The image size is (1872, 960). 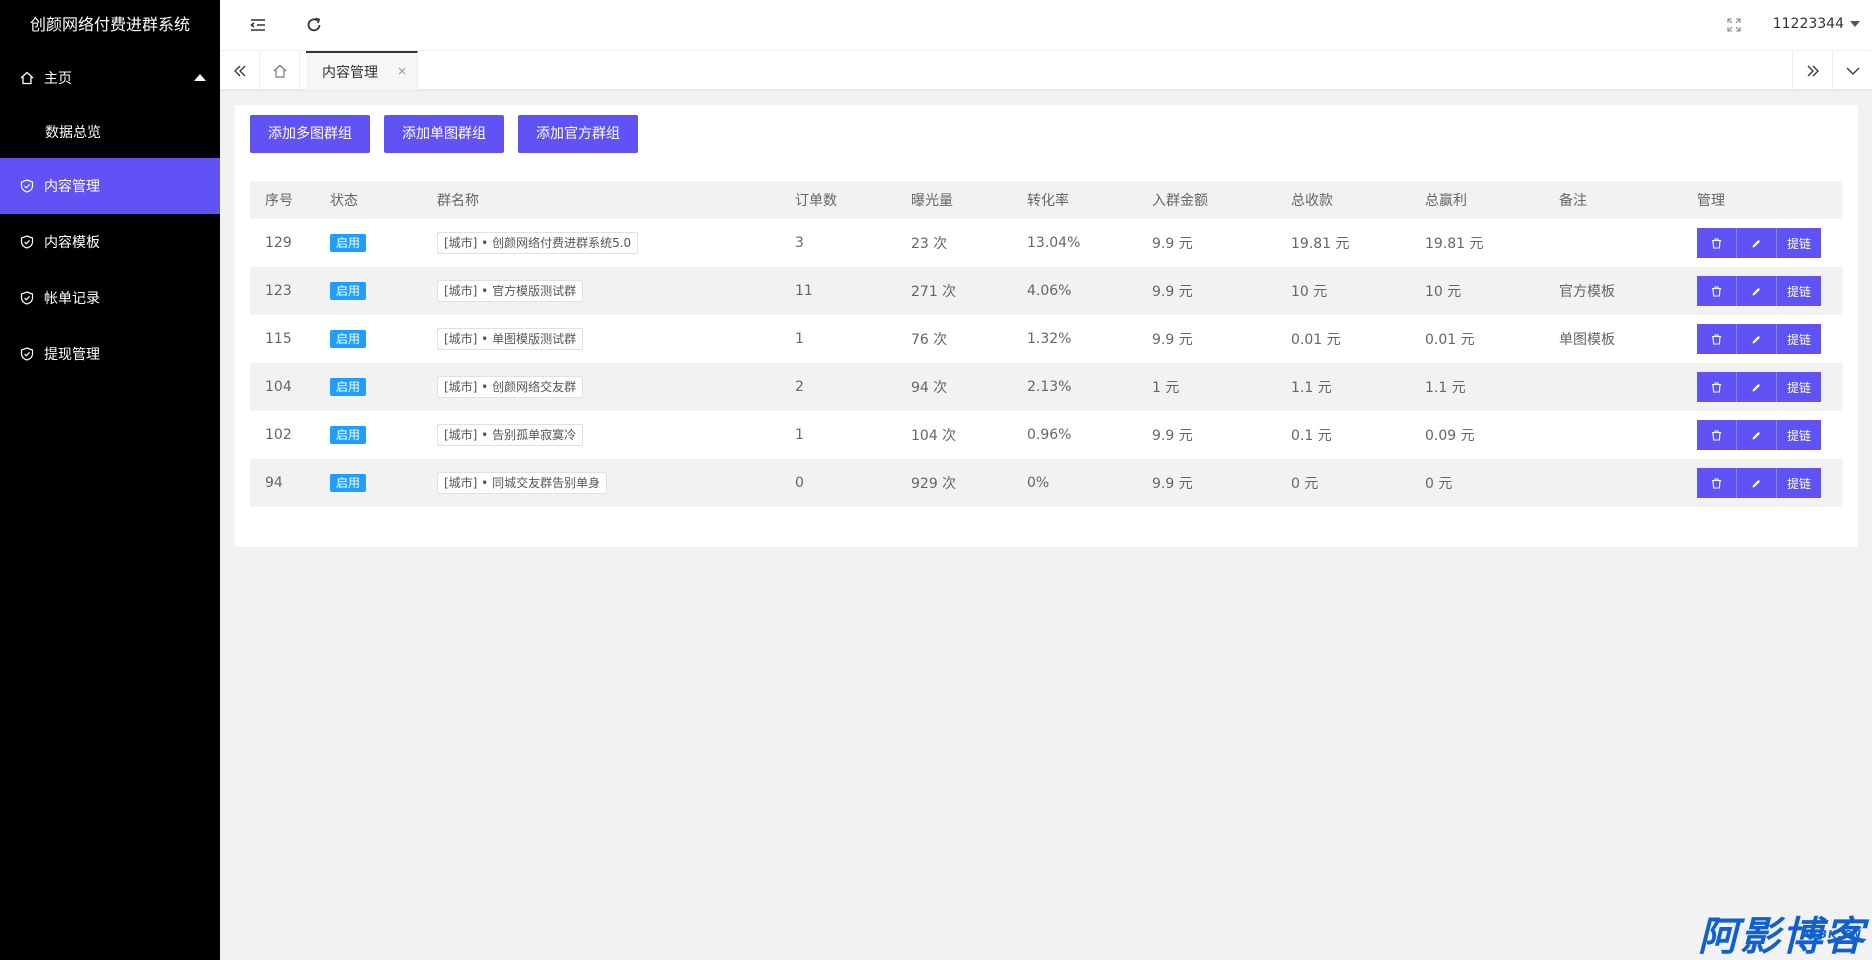 What do you see at coordinates (110, 78) in the screenshot?
I see `sidebar-item-home: 主页` at bounding box center [110, 78].